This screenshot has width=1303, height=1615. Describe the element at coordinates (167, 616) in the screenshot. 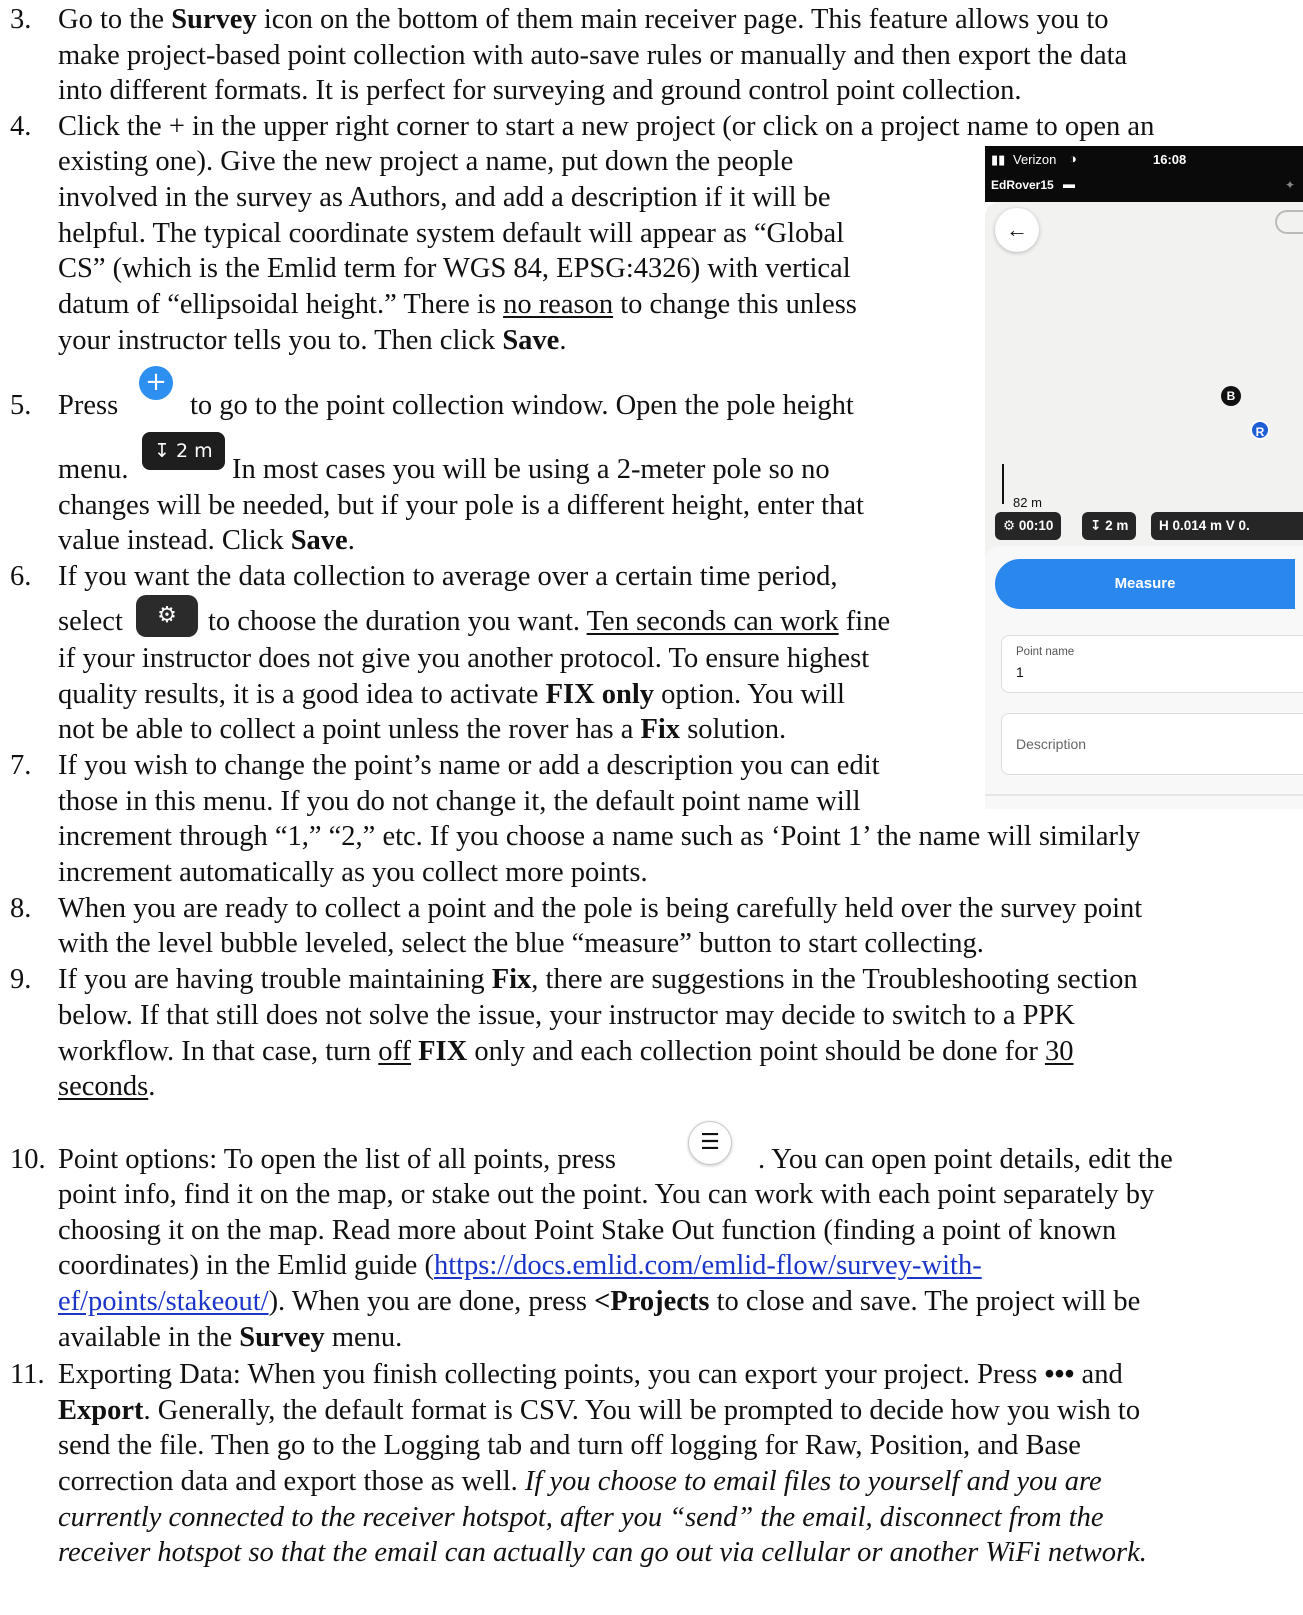

I see `gear-icon: ⚙` at that location.